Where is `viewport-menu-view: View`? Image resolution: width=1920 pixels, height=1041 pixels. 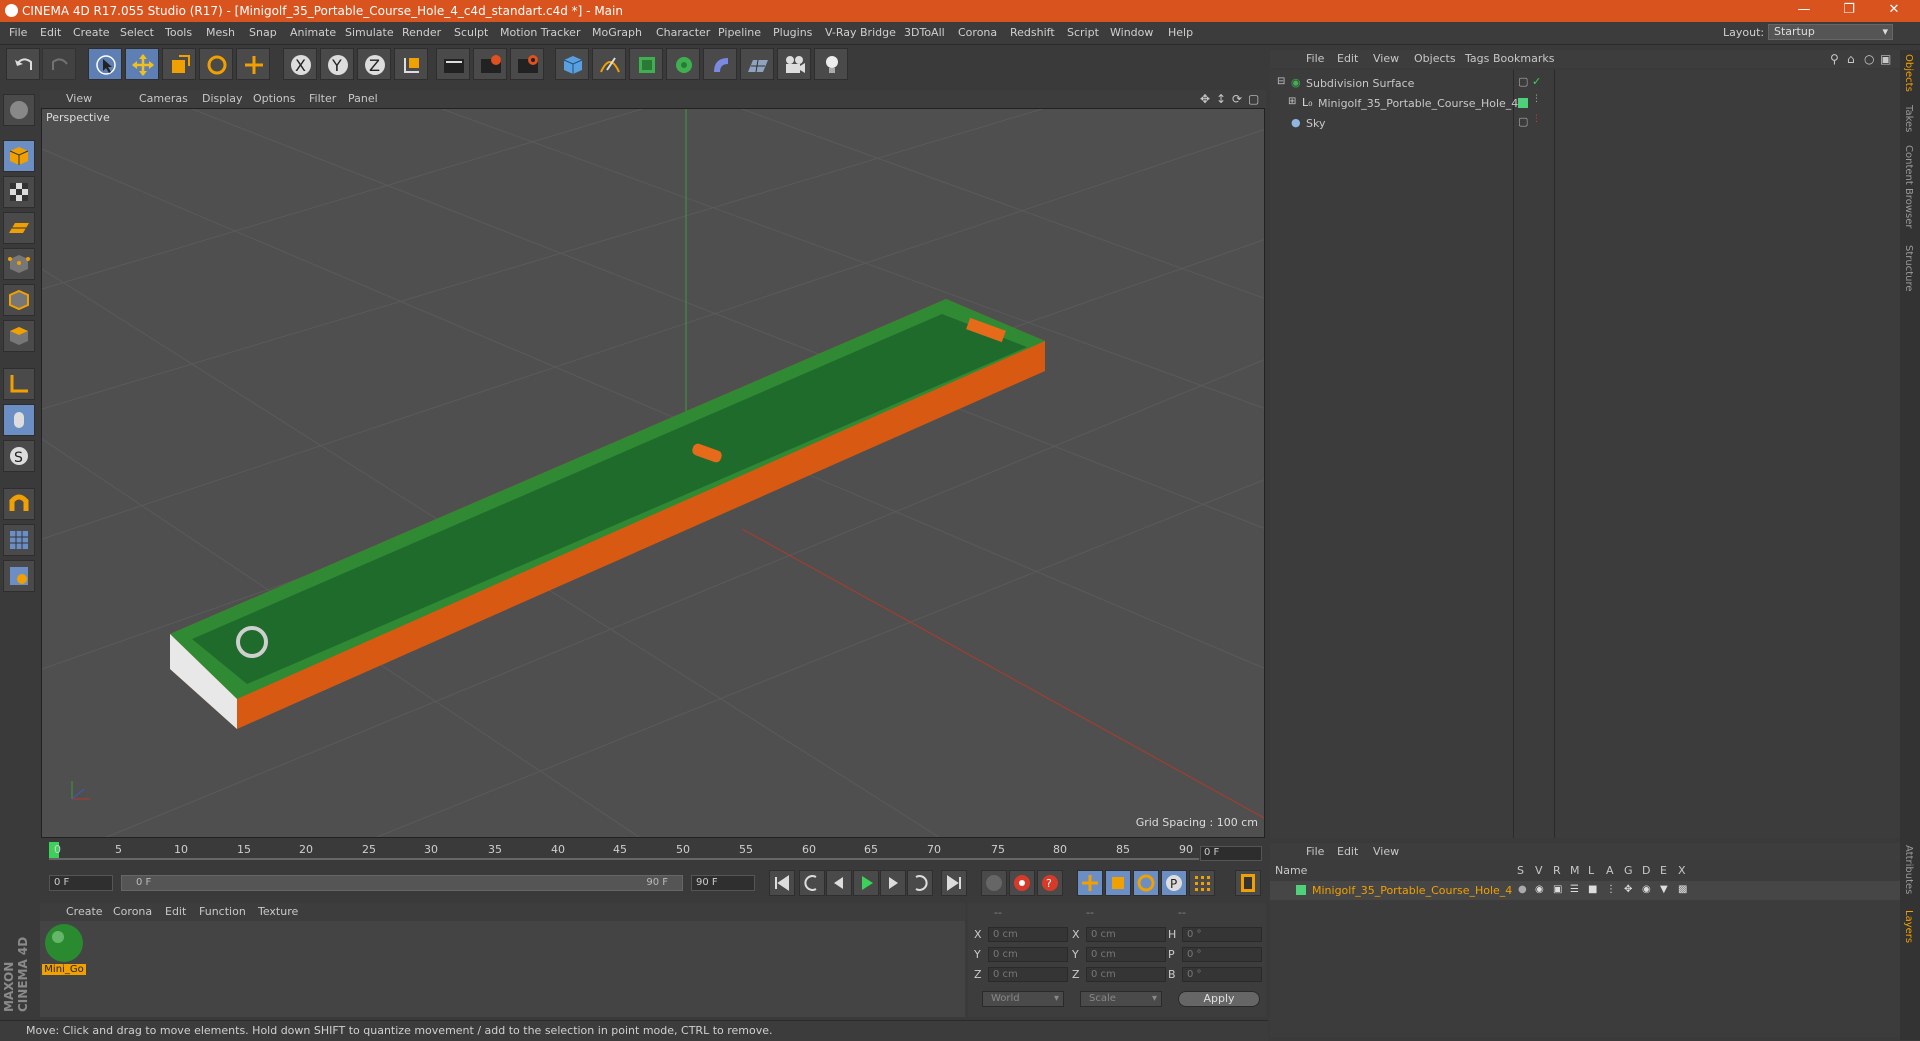 viewport-menu-view: View is located at coordinates (79, 98).